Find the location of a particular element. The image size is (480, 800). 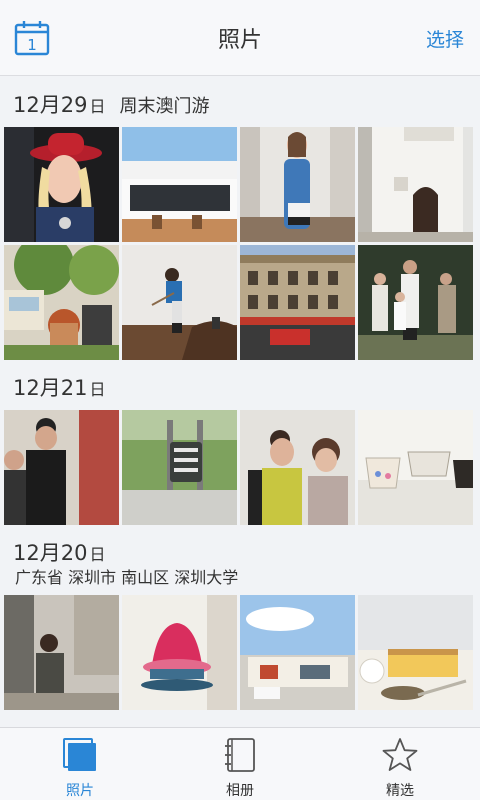

date-number: 12月21 is located at coordinates (50, 388).